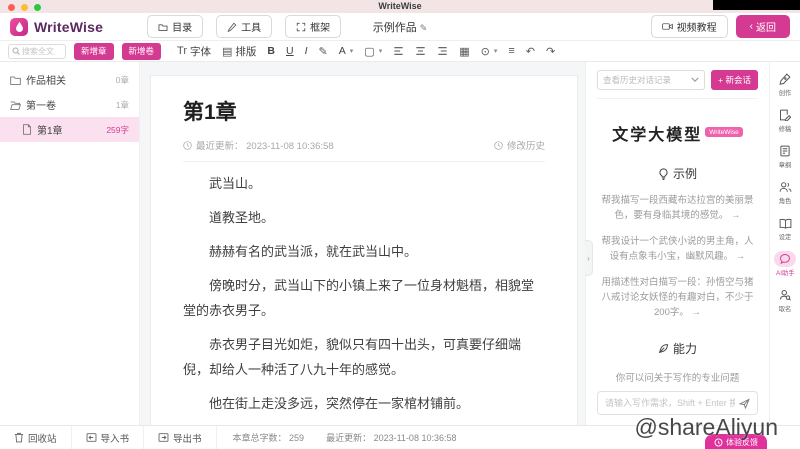 This screenshot has height=449, width=800. What do you see at coordinates (400, 6) in the screenshot?
I see `window-title: WriteWise` at bounding box center [400, 6].